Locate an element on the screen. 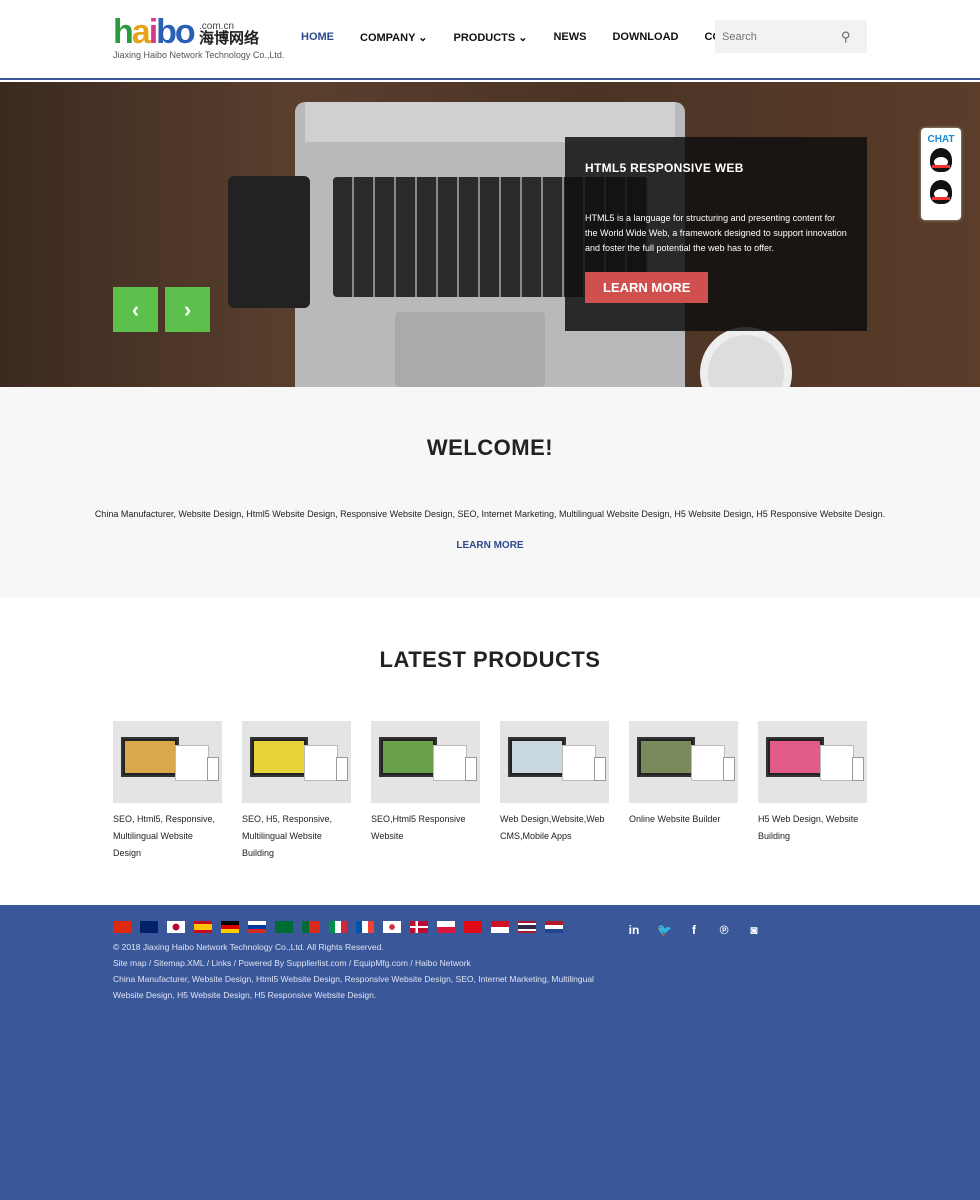 This screenshot has width=980, height=1200. flag-id-icon is located at coordinates (500, 927).